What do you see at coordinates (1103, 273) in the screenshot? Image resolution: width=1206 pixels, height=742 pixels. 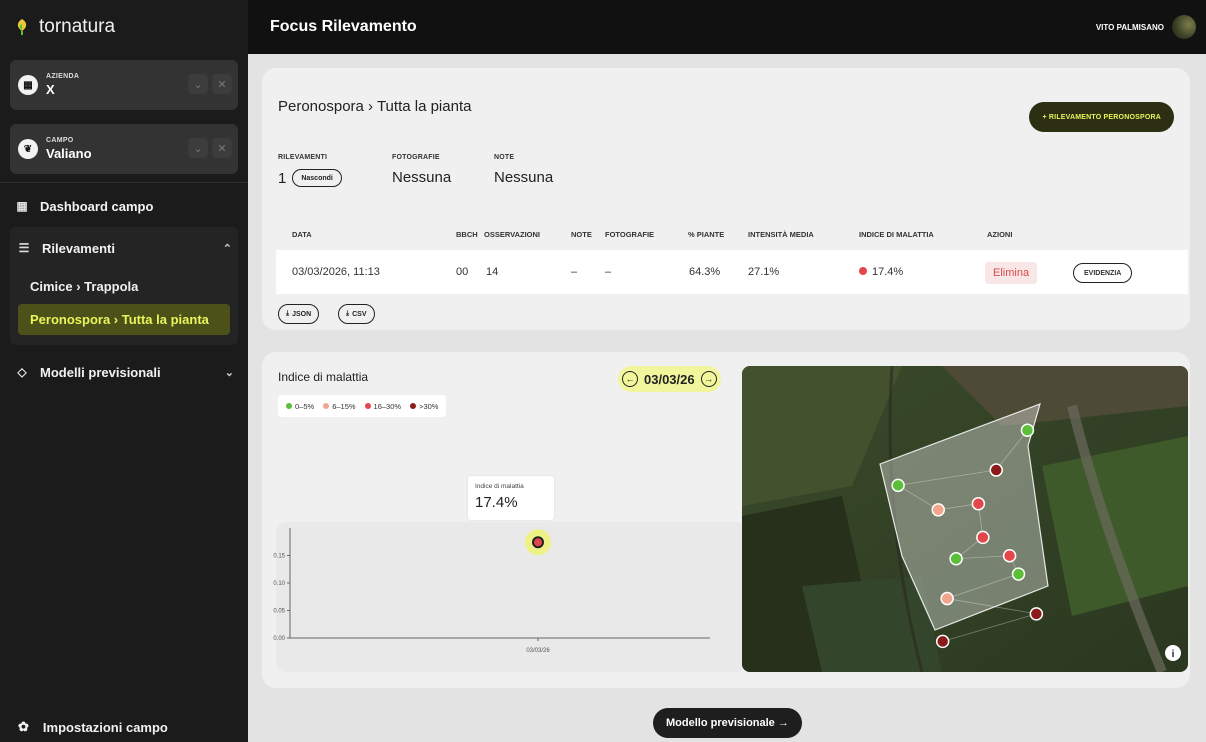 I see `highlight-button: EVIDENZIA` at bounding box center [1103, 273].